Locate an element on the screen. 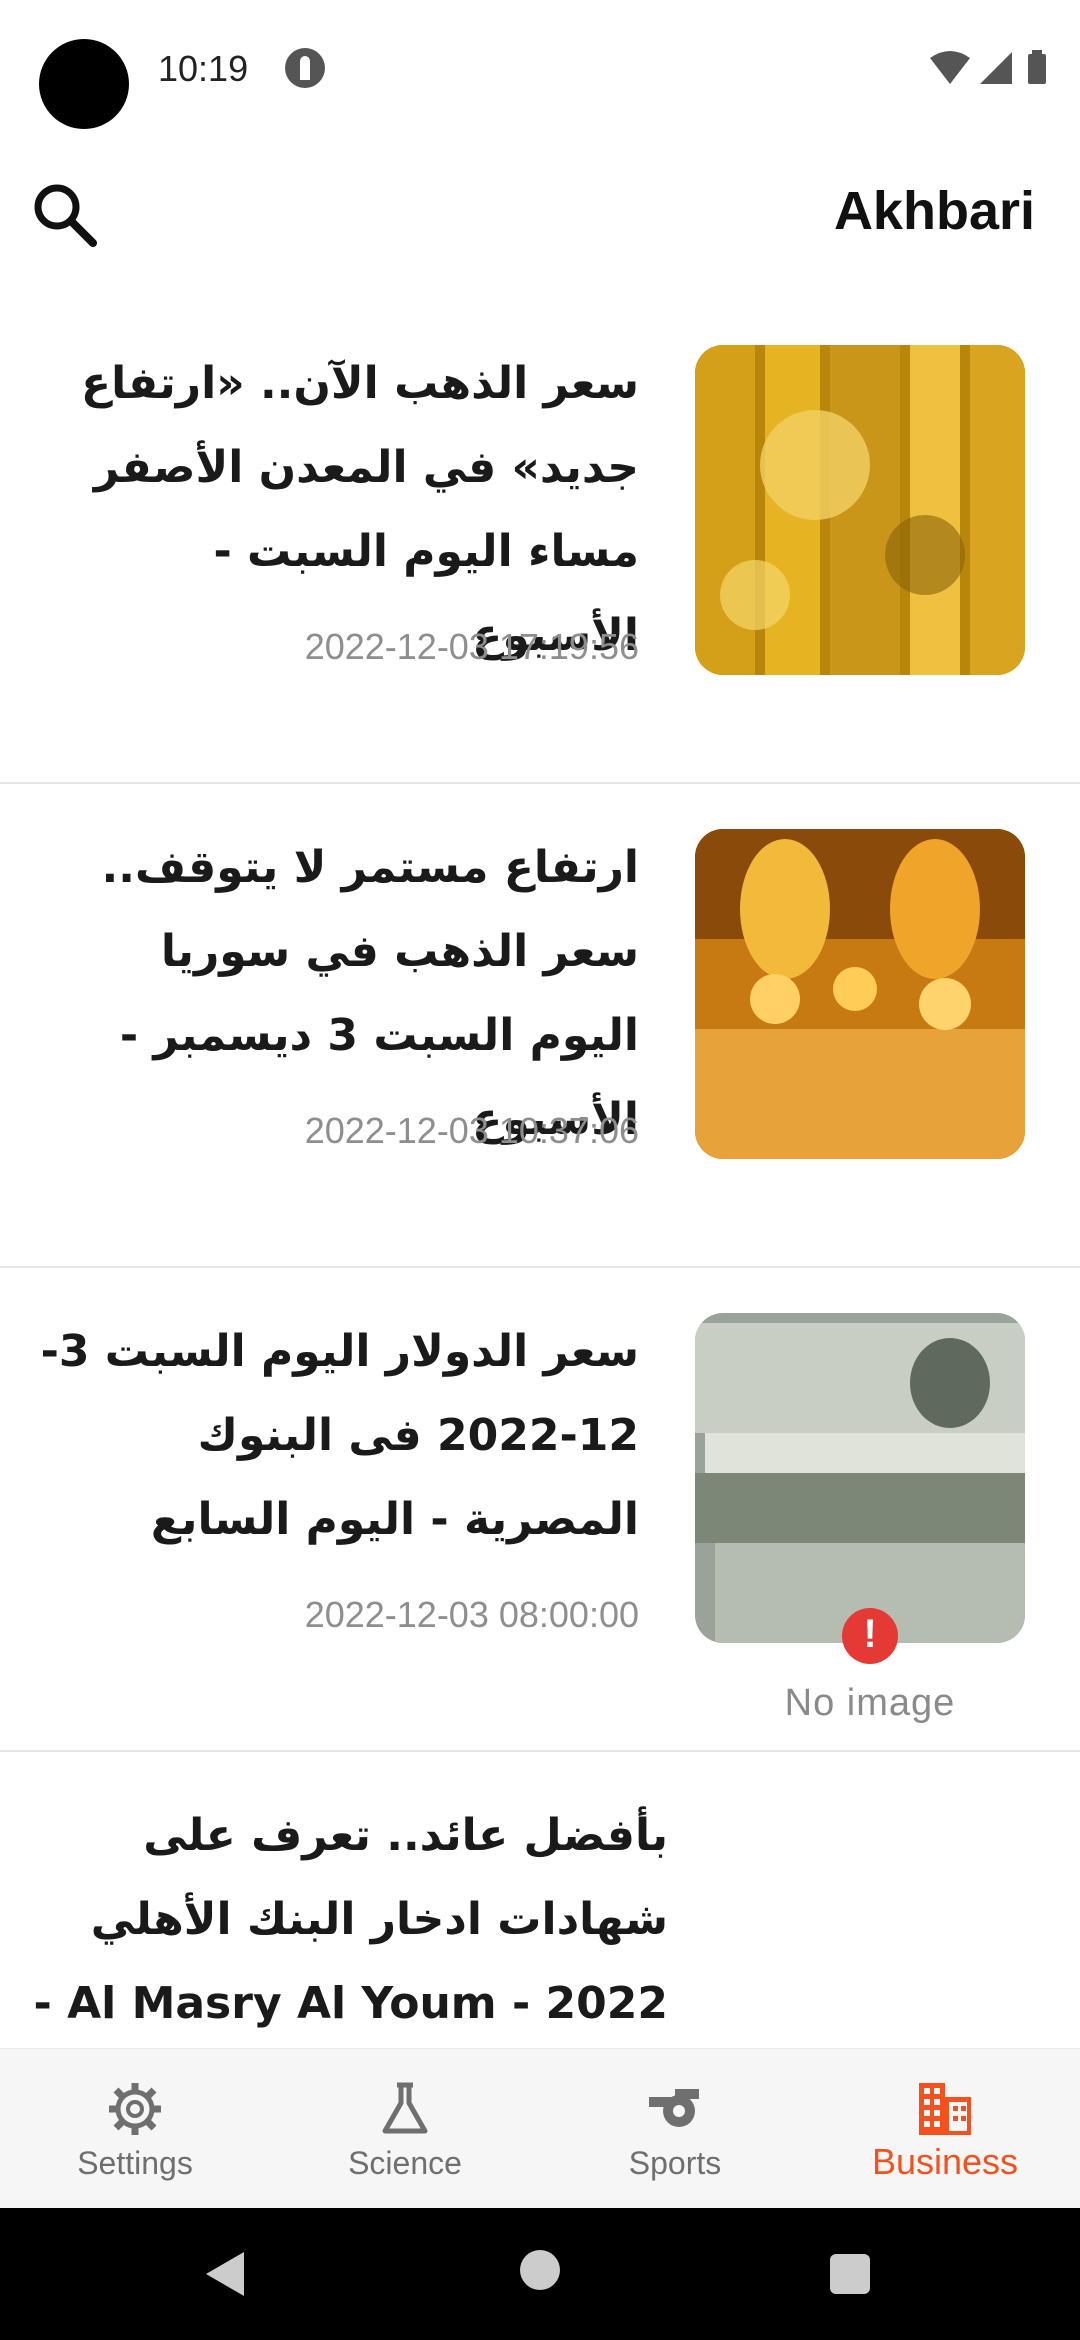  no-image-placeholder: No image is located at coordinates (870, 1683).